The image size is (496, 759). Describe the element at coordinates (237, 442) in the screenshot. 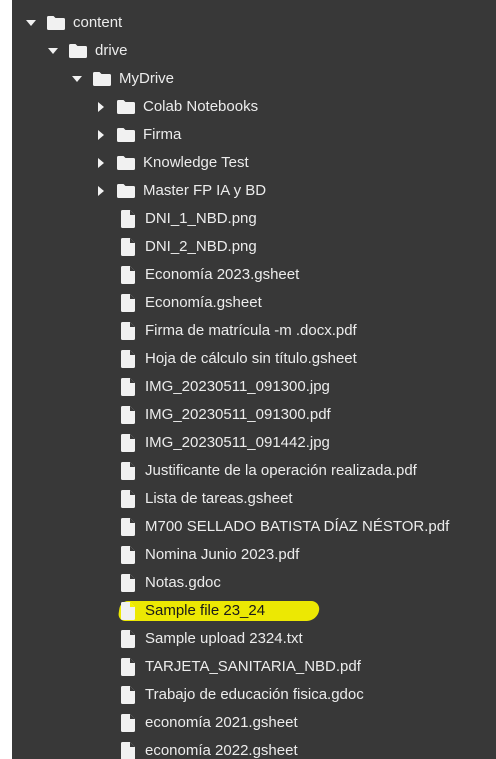

I see `file-label: IMG_20230511_091442.jpg` at that location.